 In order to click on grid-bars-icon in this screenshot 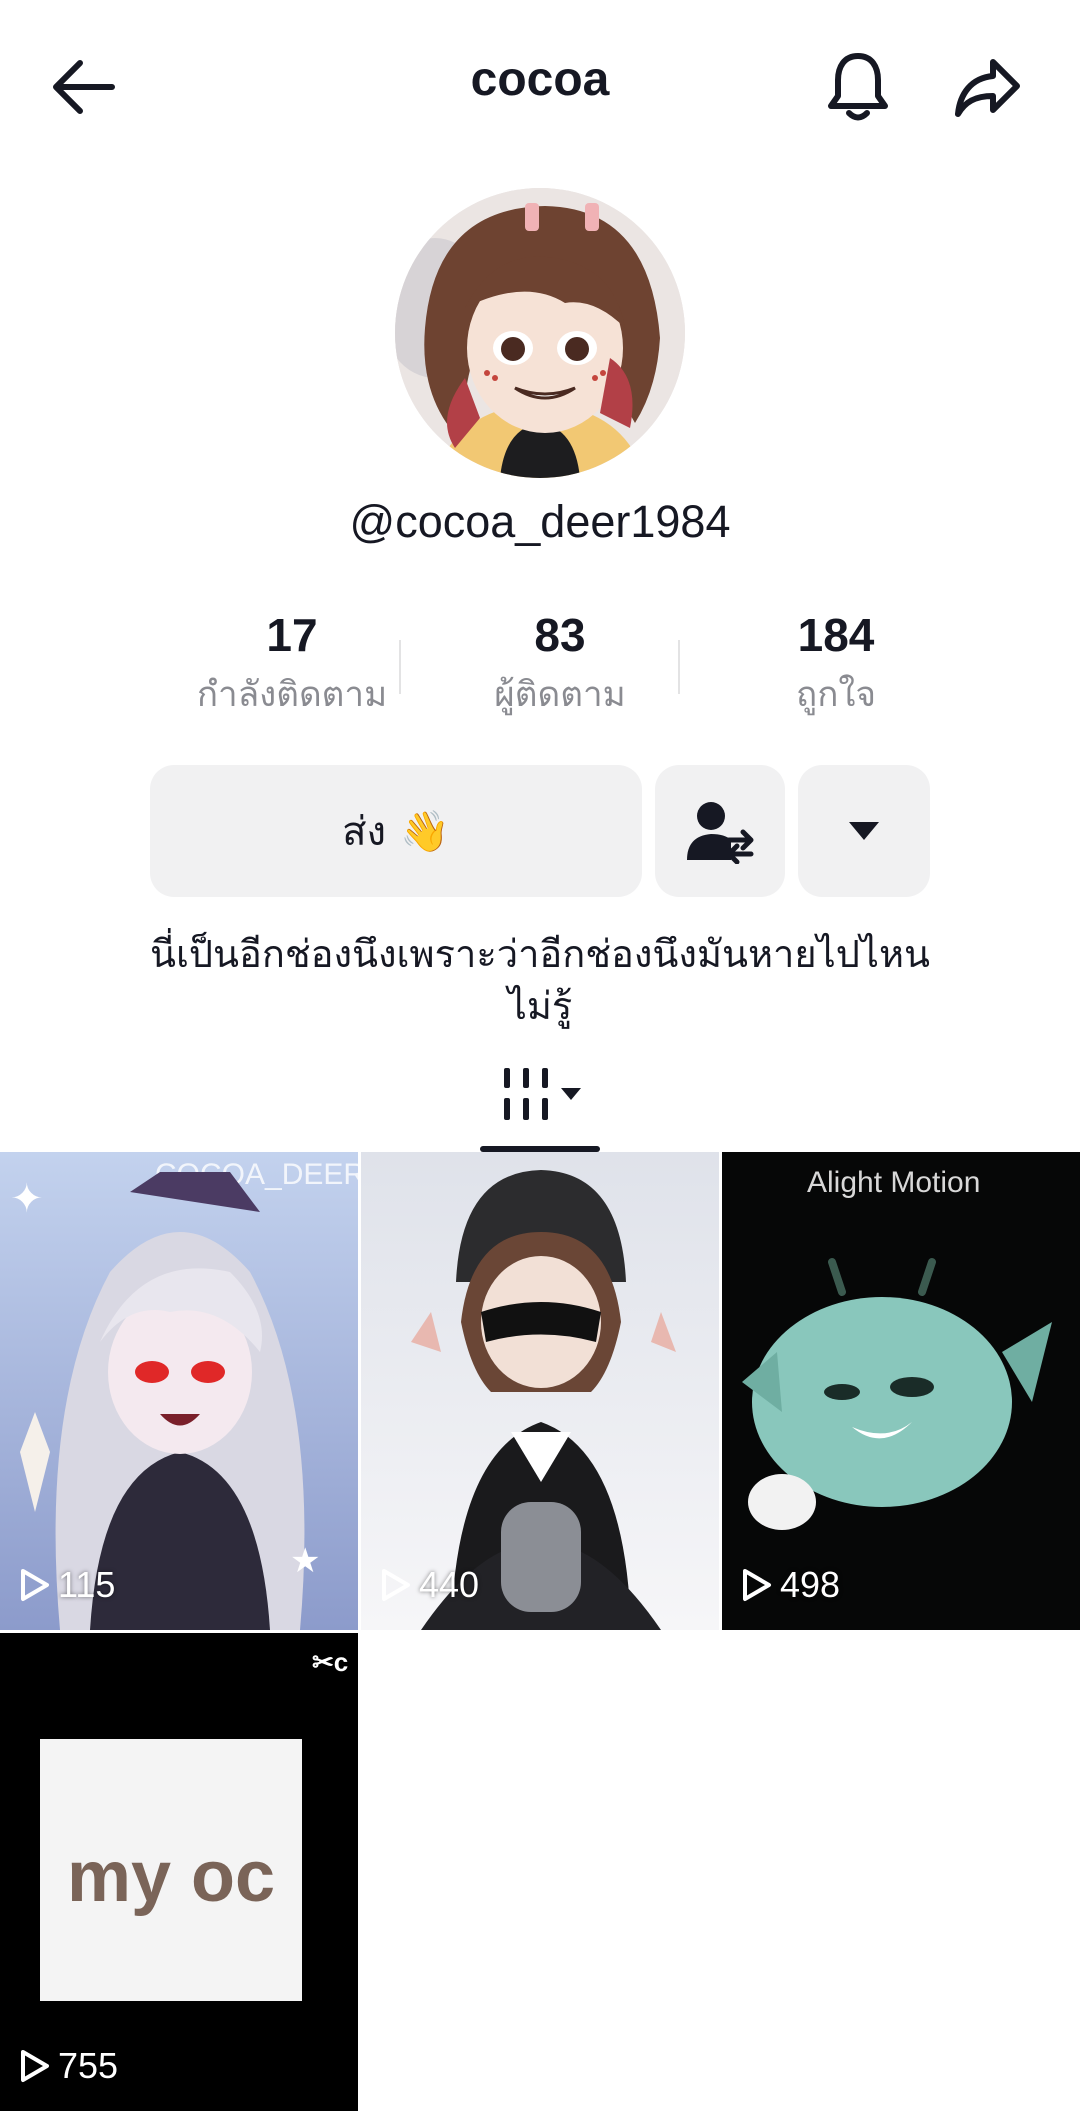, I will do `click(526, 1094)`.